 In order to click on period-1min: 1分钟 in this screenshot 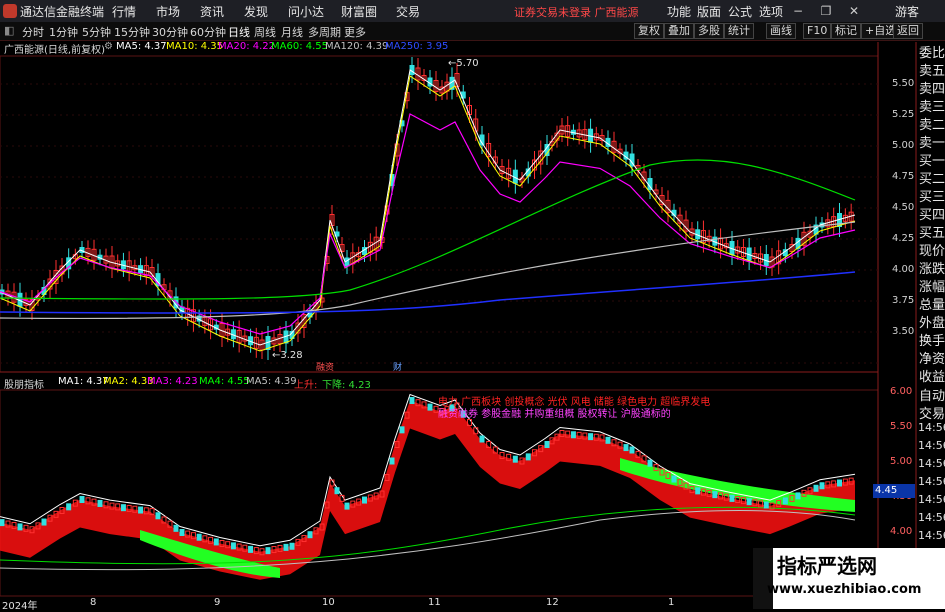, I will do `click(63, 32)`.